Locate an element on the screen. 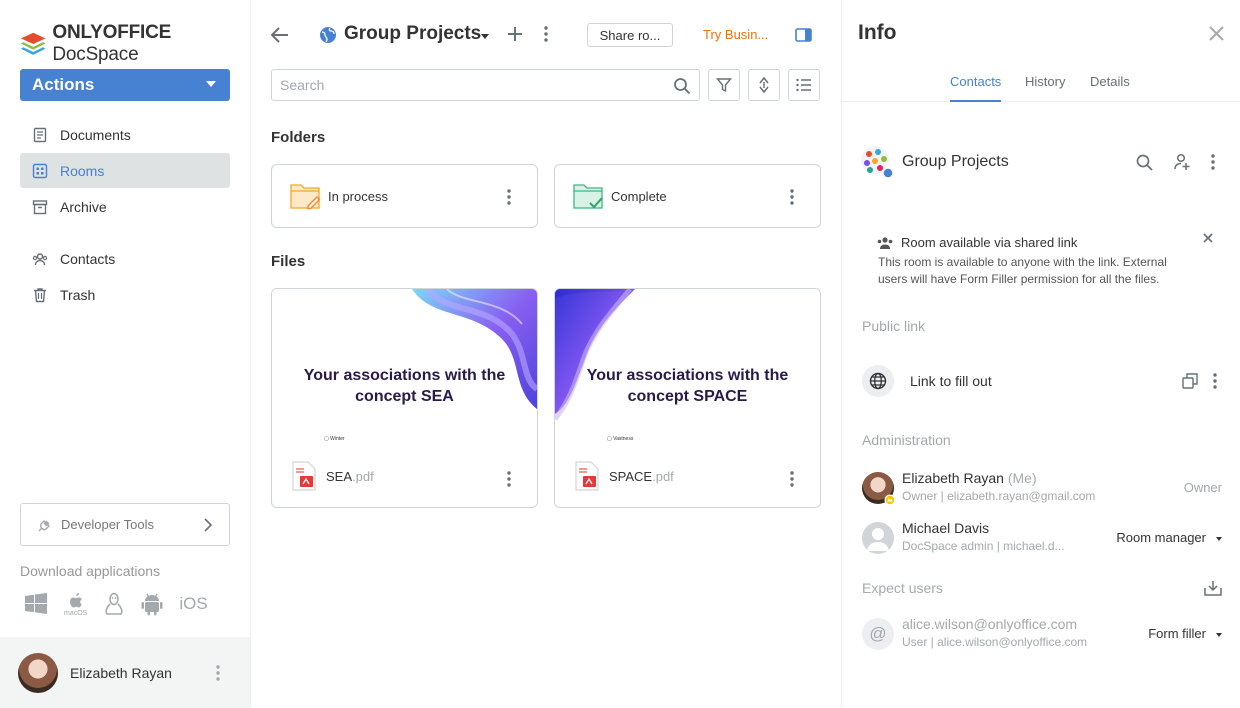  room-avatar is located at coordinates (877, 162).